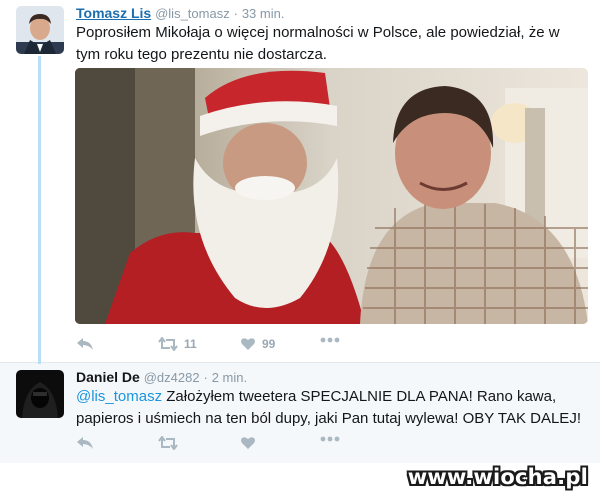  I want to click on watermark: www.wiocha.pl, so click(497, 477).